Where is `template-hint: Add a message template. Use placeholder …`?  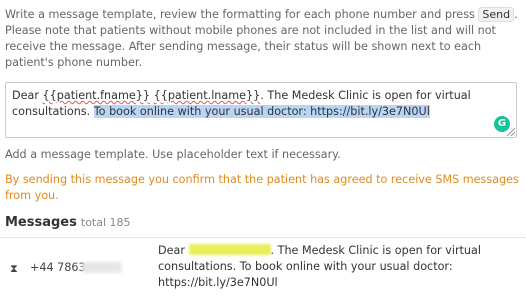
template-hint: Add a message template. Use placeholder … is located at coordinates (173, 154).